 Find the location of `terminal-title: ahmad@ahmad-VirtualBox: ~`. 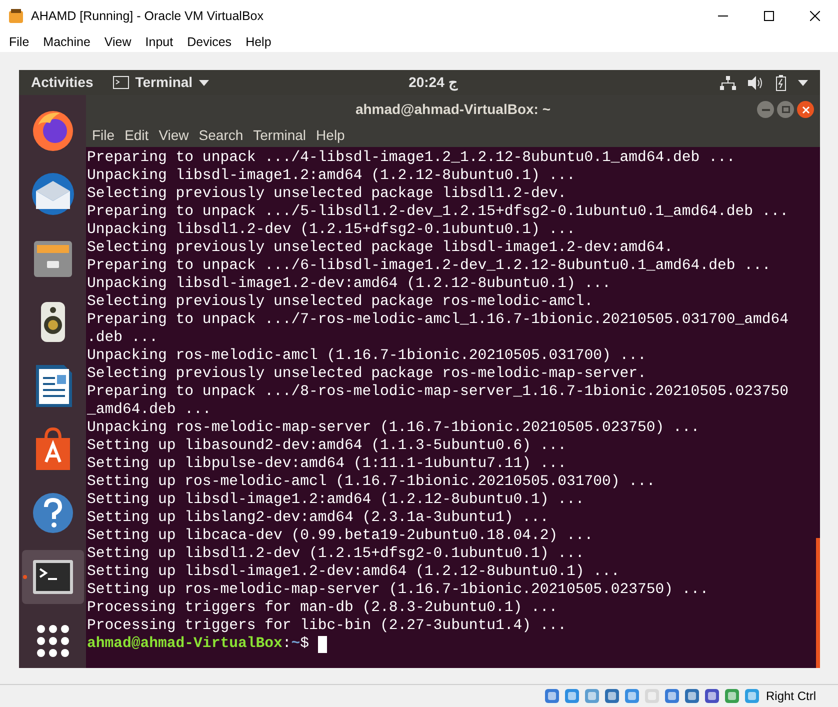

terminal-title: ahmad@ahmad-VirtualBox: ~ is located at coordinates (453, 109).